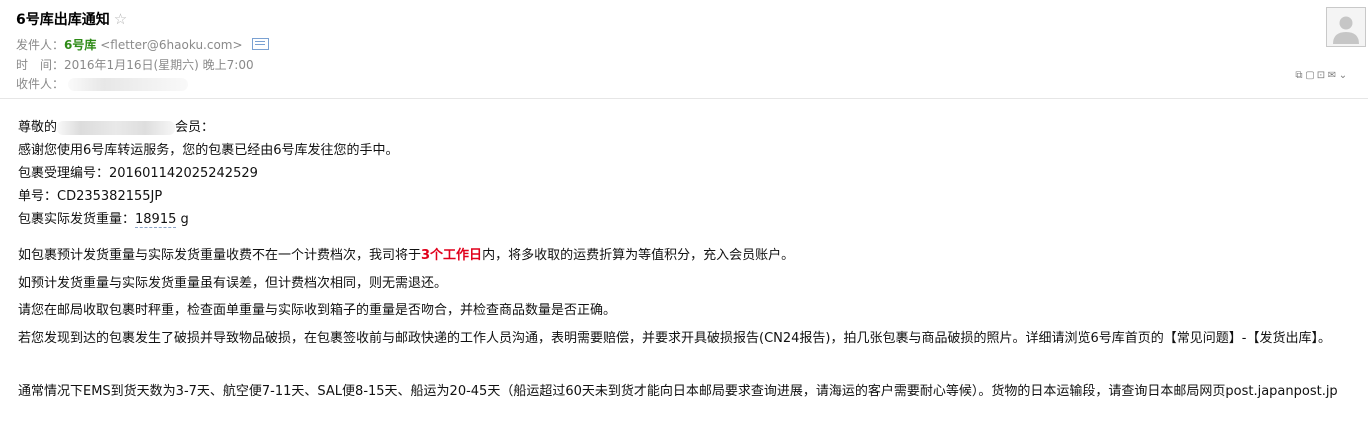 The image size is (1368, 444). What do you see at coordinates (77, 219) in the screenshot?
I see `weight-label: 包裹实际发货重量：` at bounding box center [77, 219].